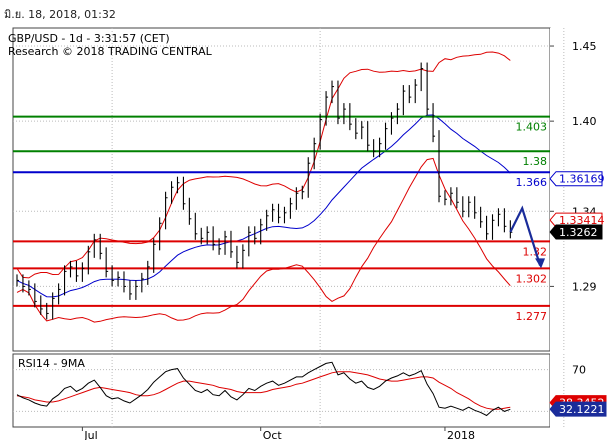  Describe the element at coordinates (584, 46) in the screenshot. I see `y-tick-label: 1.45` at that location.